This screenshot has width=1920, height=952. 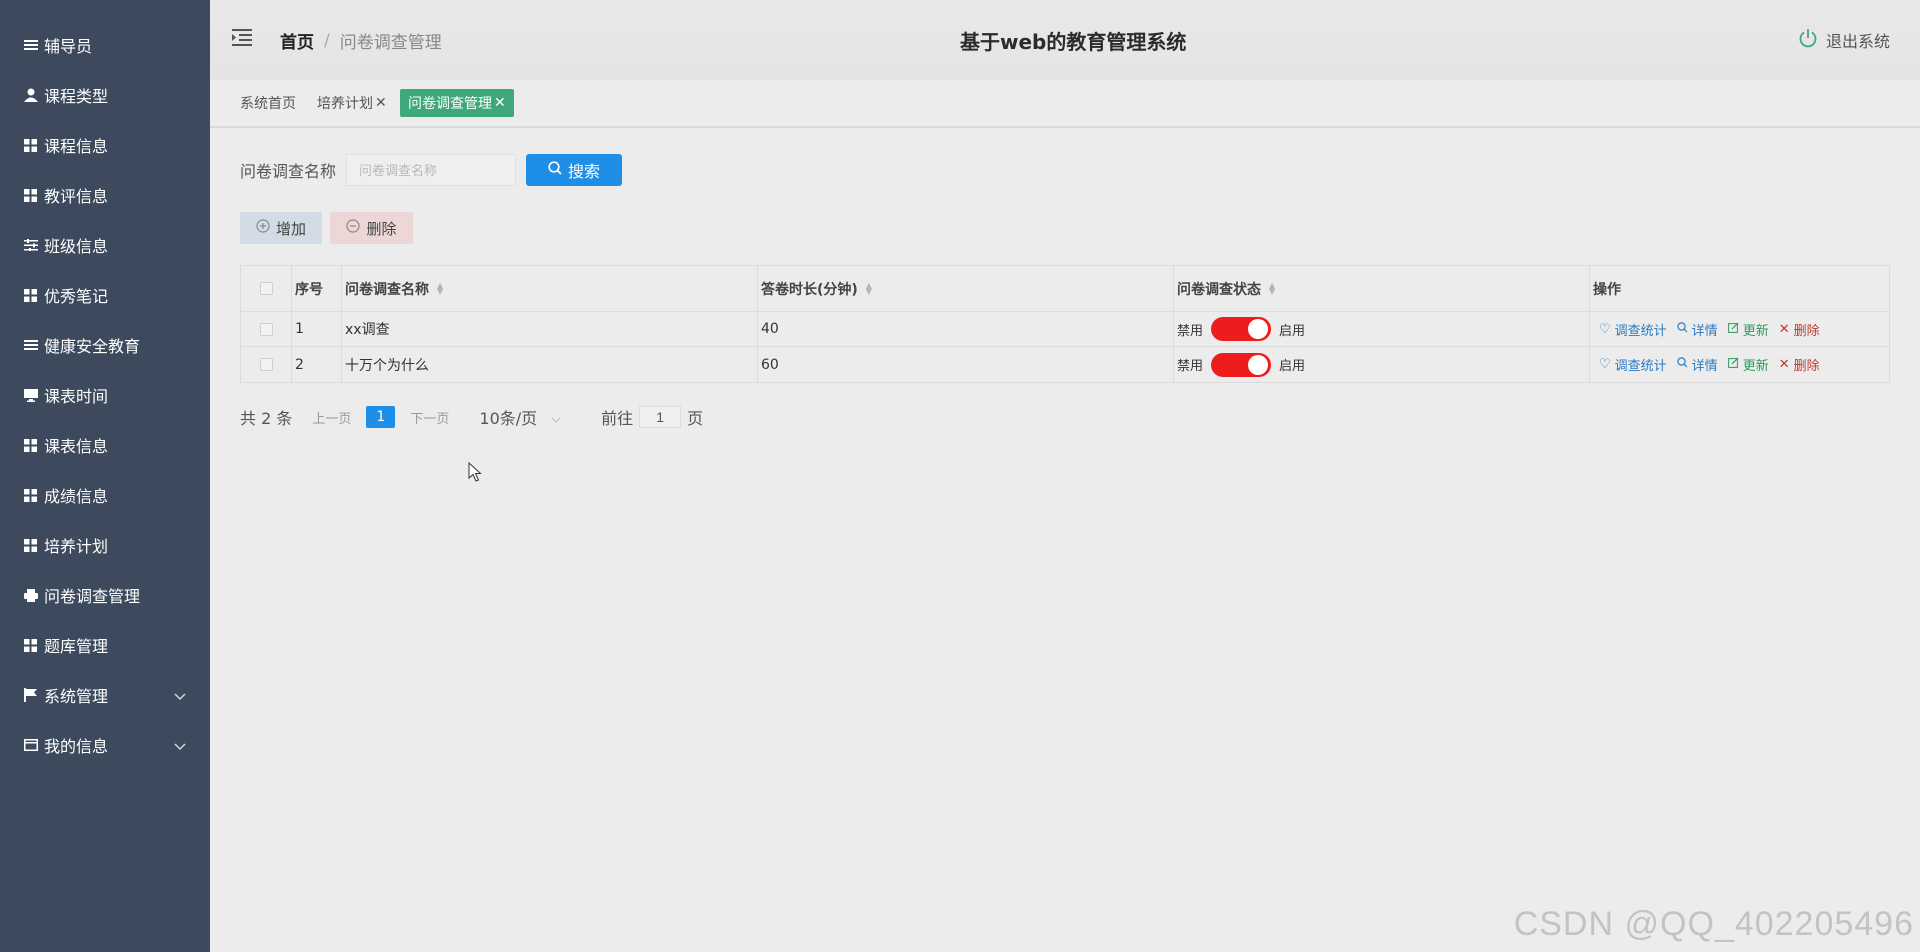 I want to click on collapse-menu-icon, so click(x=242, y=39).